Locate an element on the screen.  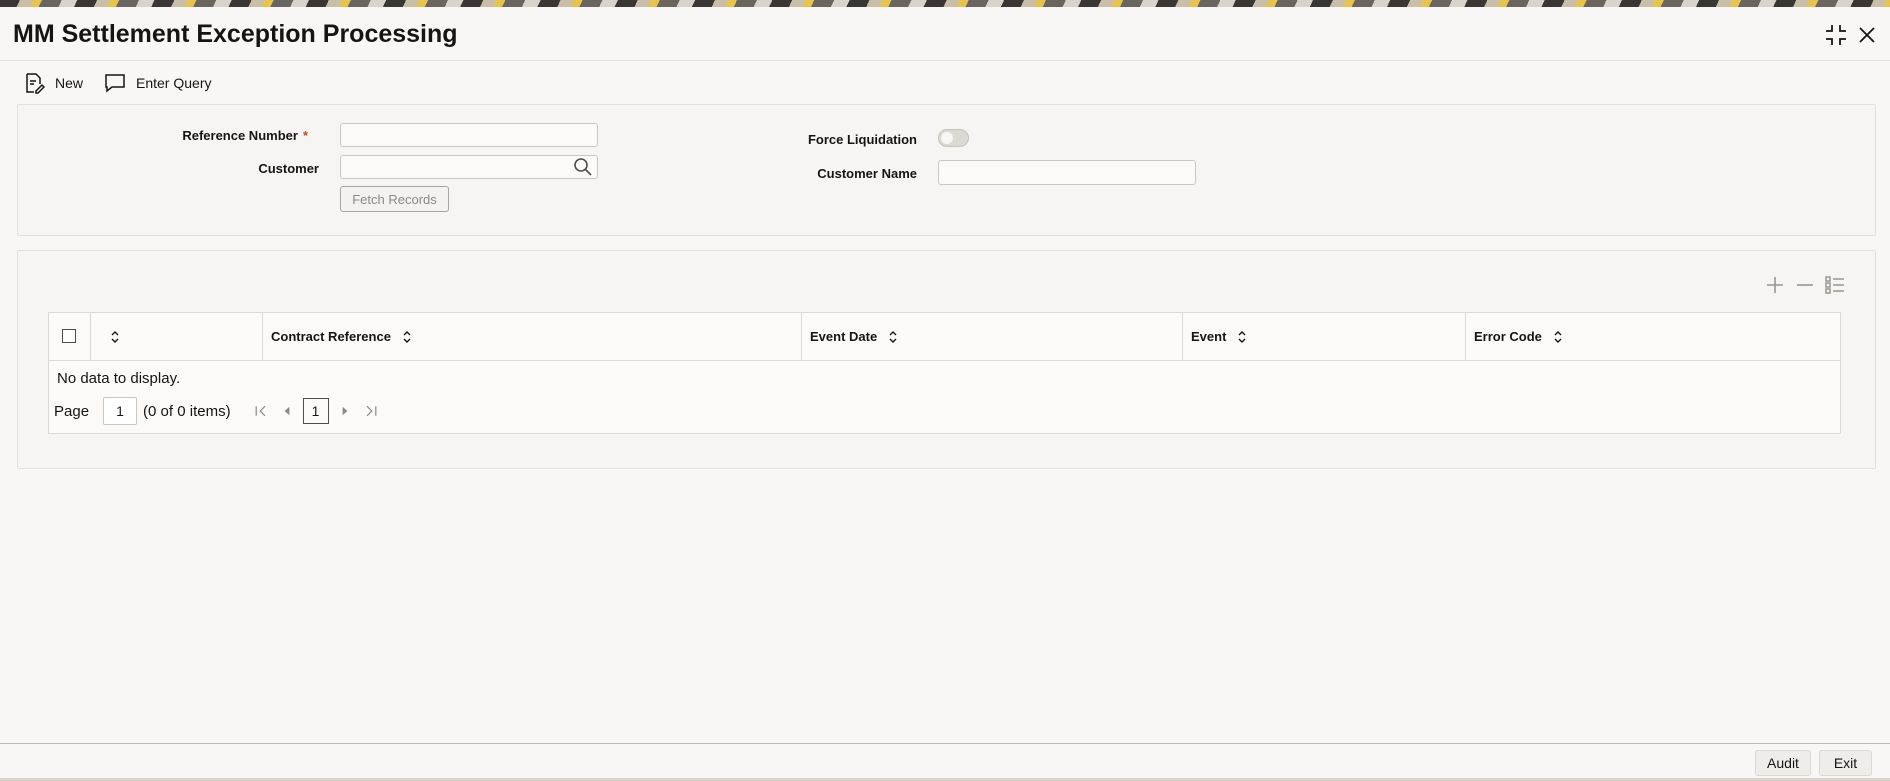
previous-page-icon is located at coordinates (287, 411).